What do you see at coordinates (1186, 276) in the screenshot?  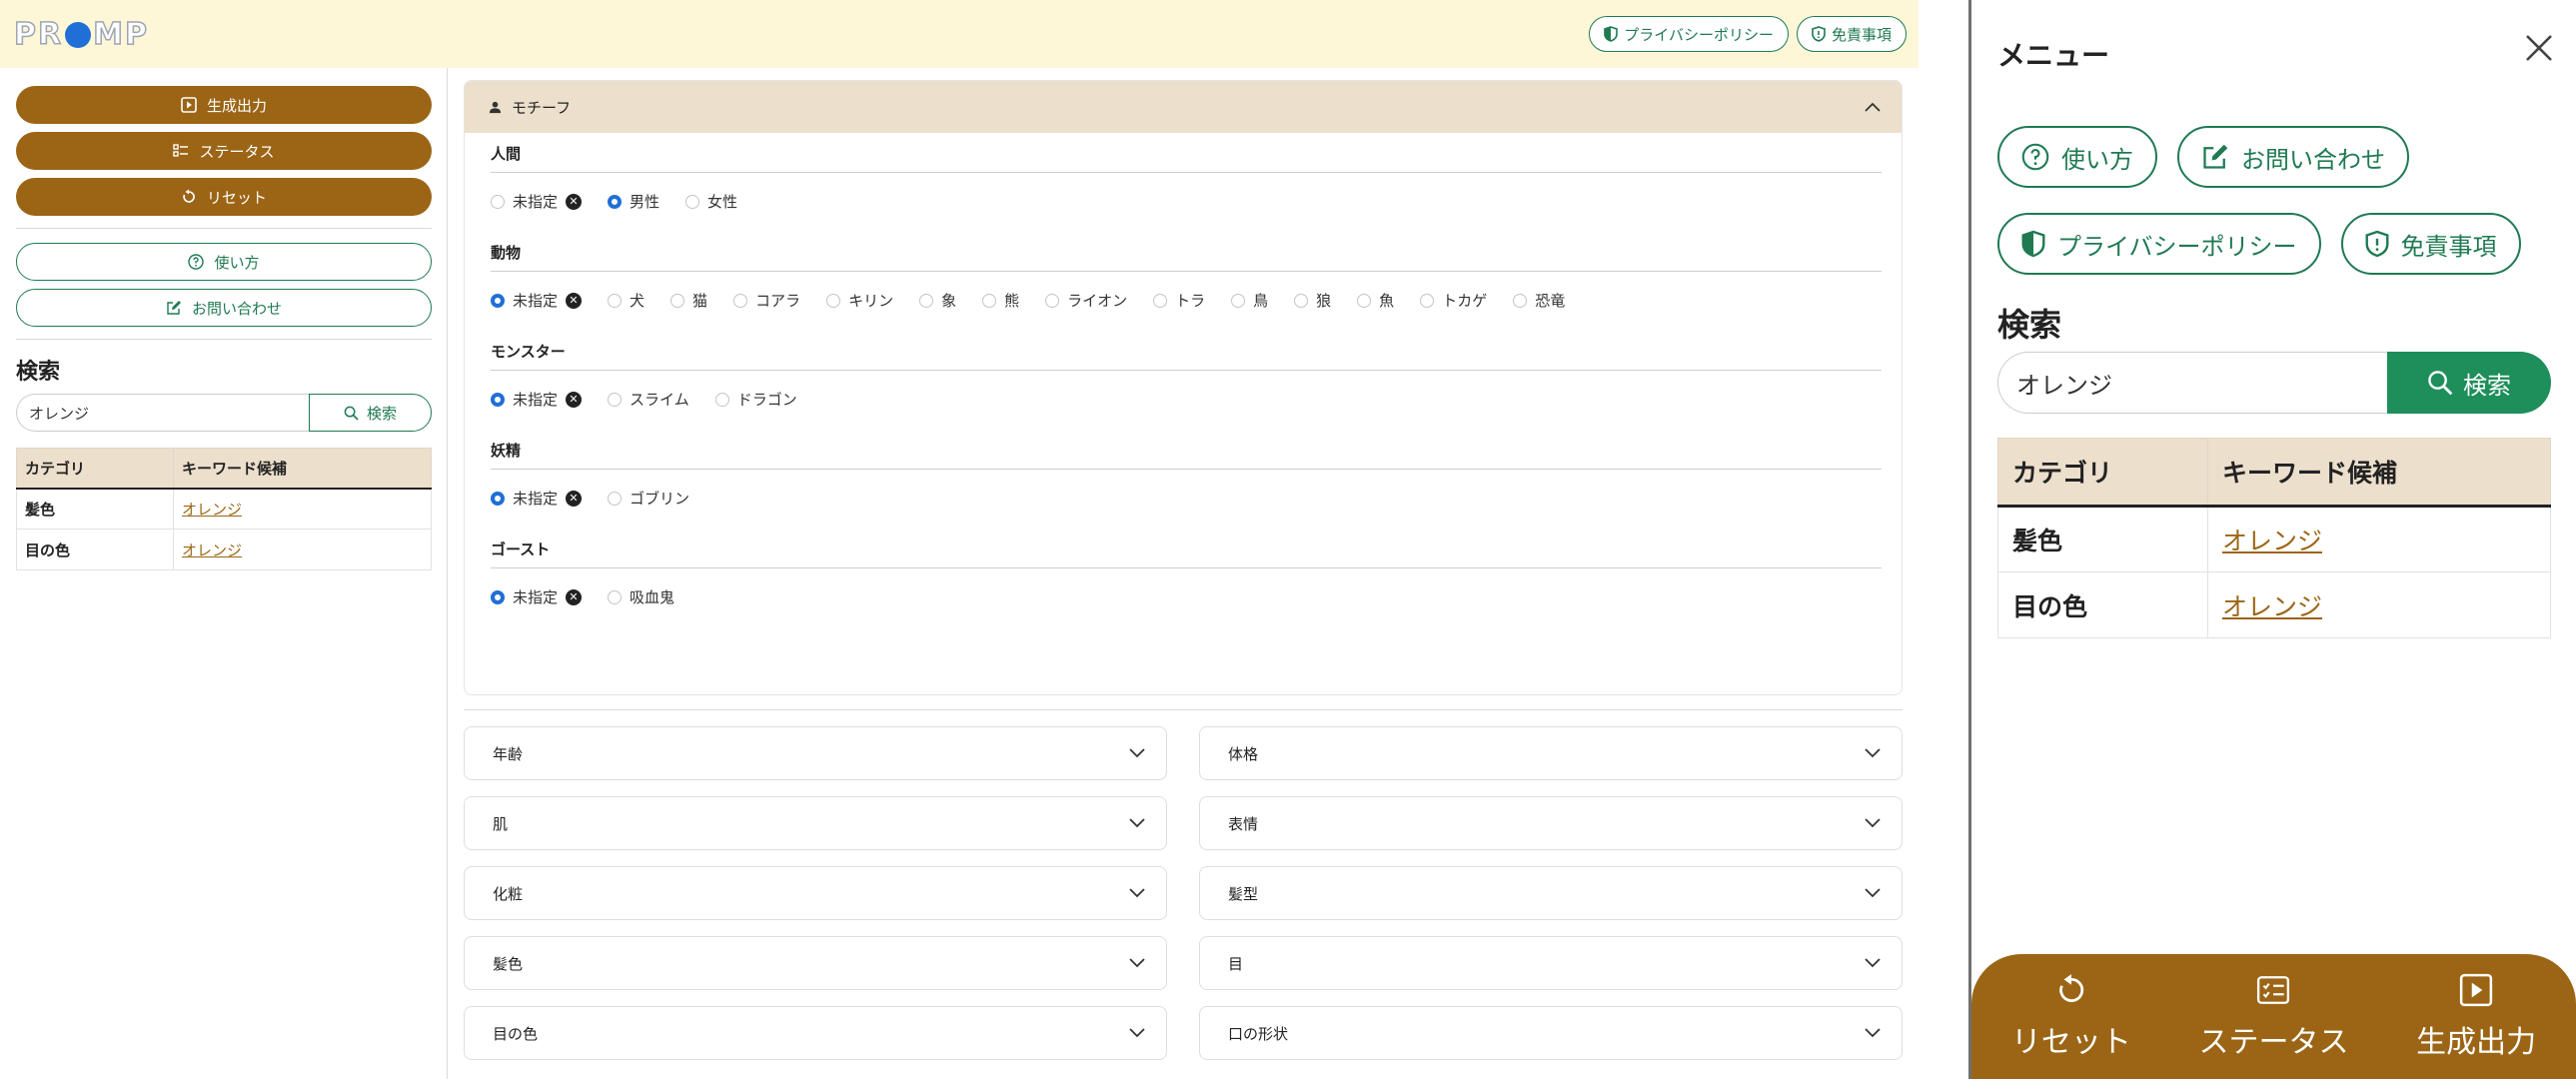 I see `motif-group: 動物 未指定 ✕ 犬 猫 コアラ キリン 象 熊 ライオン トラ 鳥 狼 魚 トカゲ 恐竜` at bounding box center [1186, 276].